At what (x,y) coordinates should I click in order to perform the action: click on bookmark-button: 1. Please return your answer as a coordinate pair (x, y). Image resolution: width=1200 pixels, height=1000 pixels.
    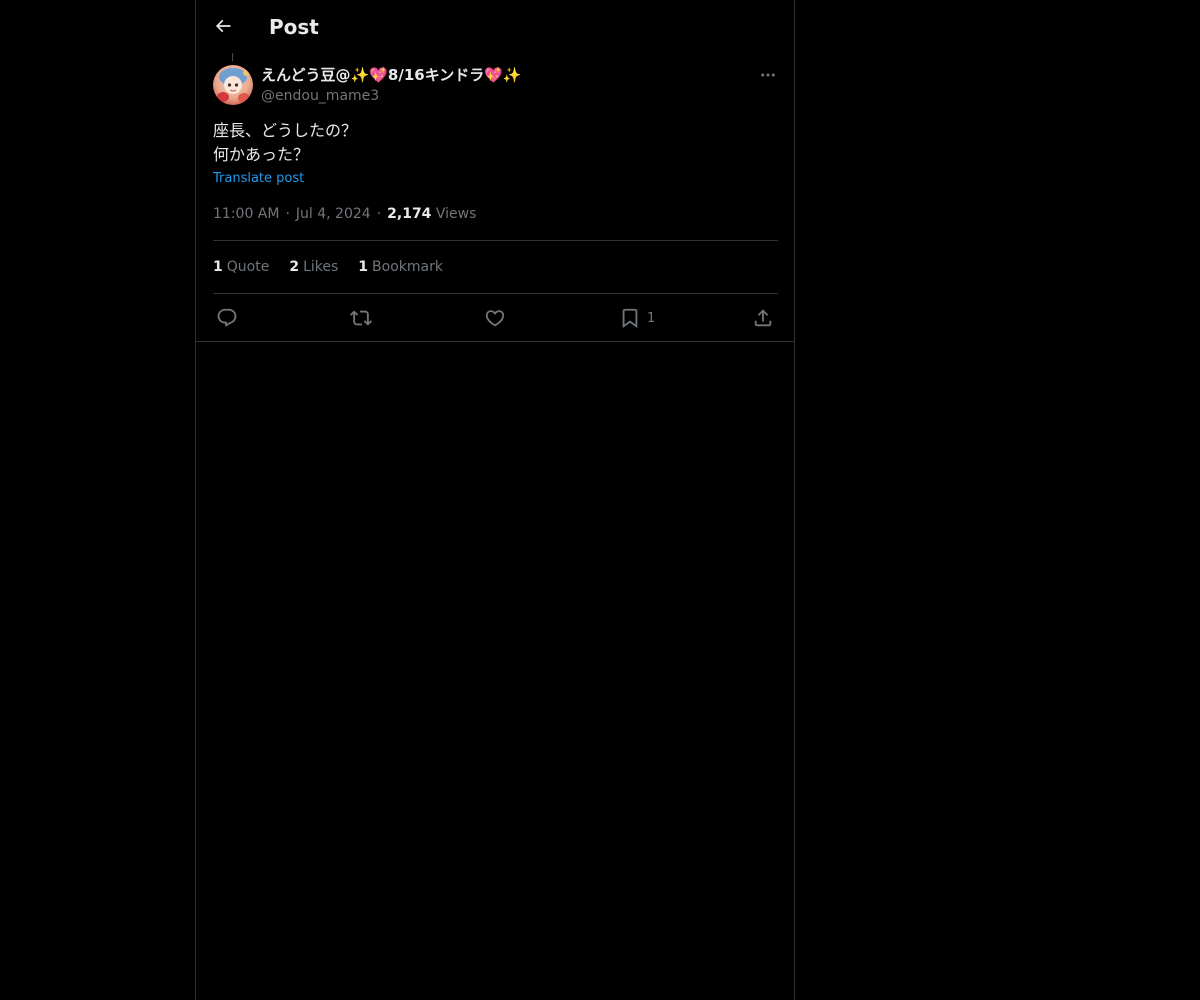
    Looking at the image, I should click on (637, 318).